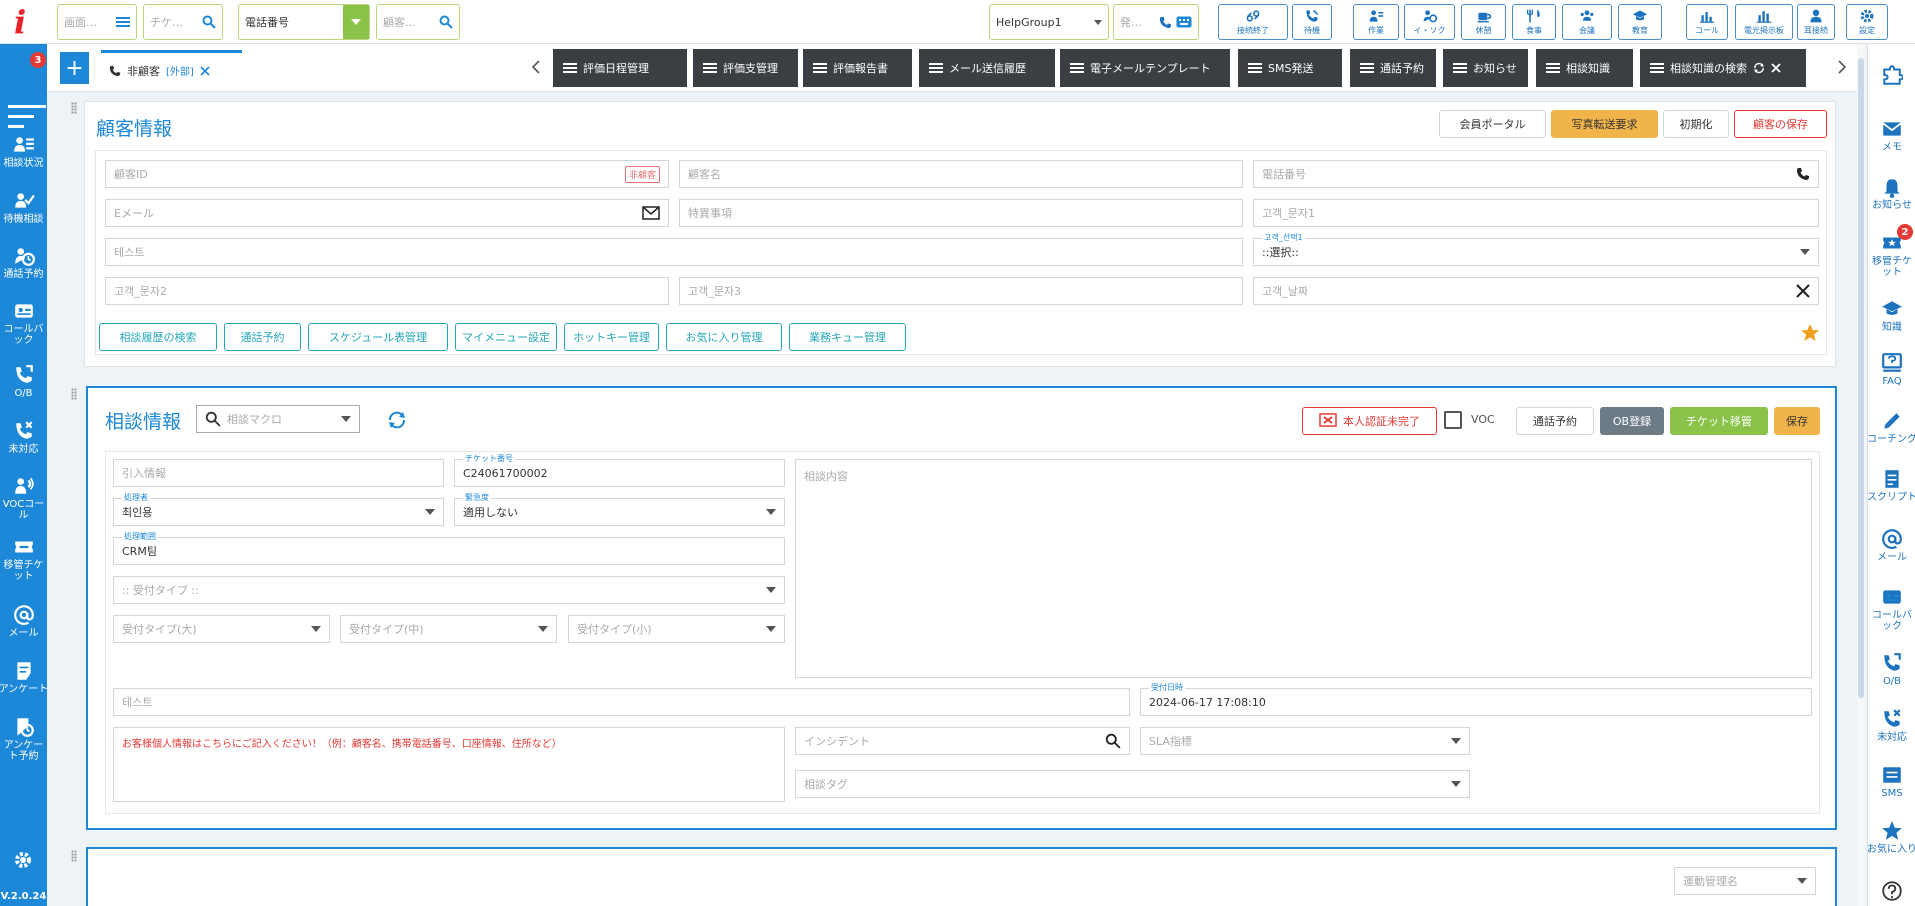  What do you see at coordinates (1891, 193) in the screenshot?
I see `right-sidebar-item-3: お知らせ` at bounding box center [1891, 193].